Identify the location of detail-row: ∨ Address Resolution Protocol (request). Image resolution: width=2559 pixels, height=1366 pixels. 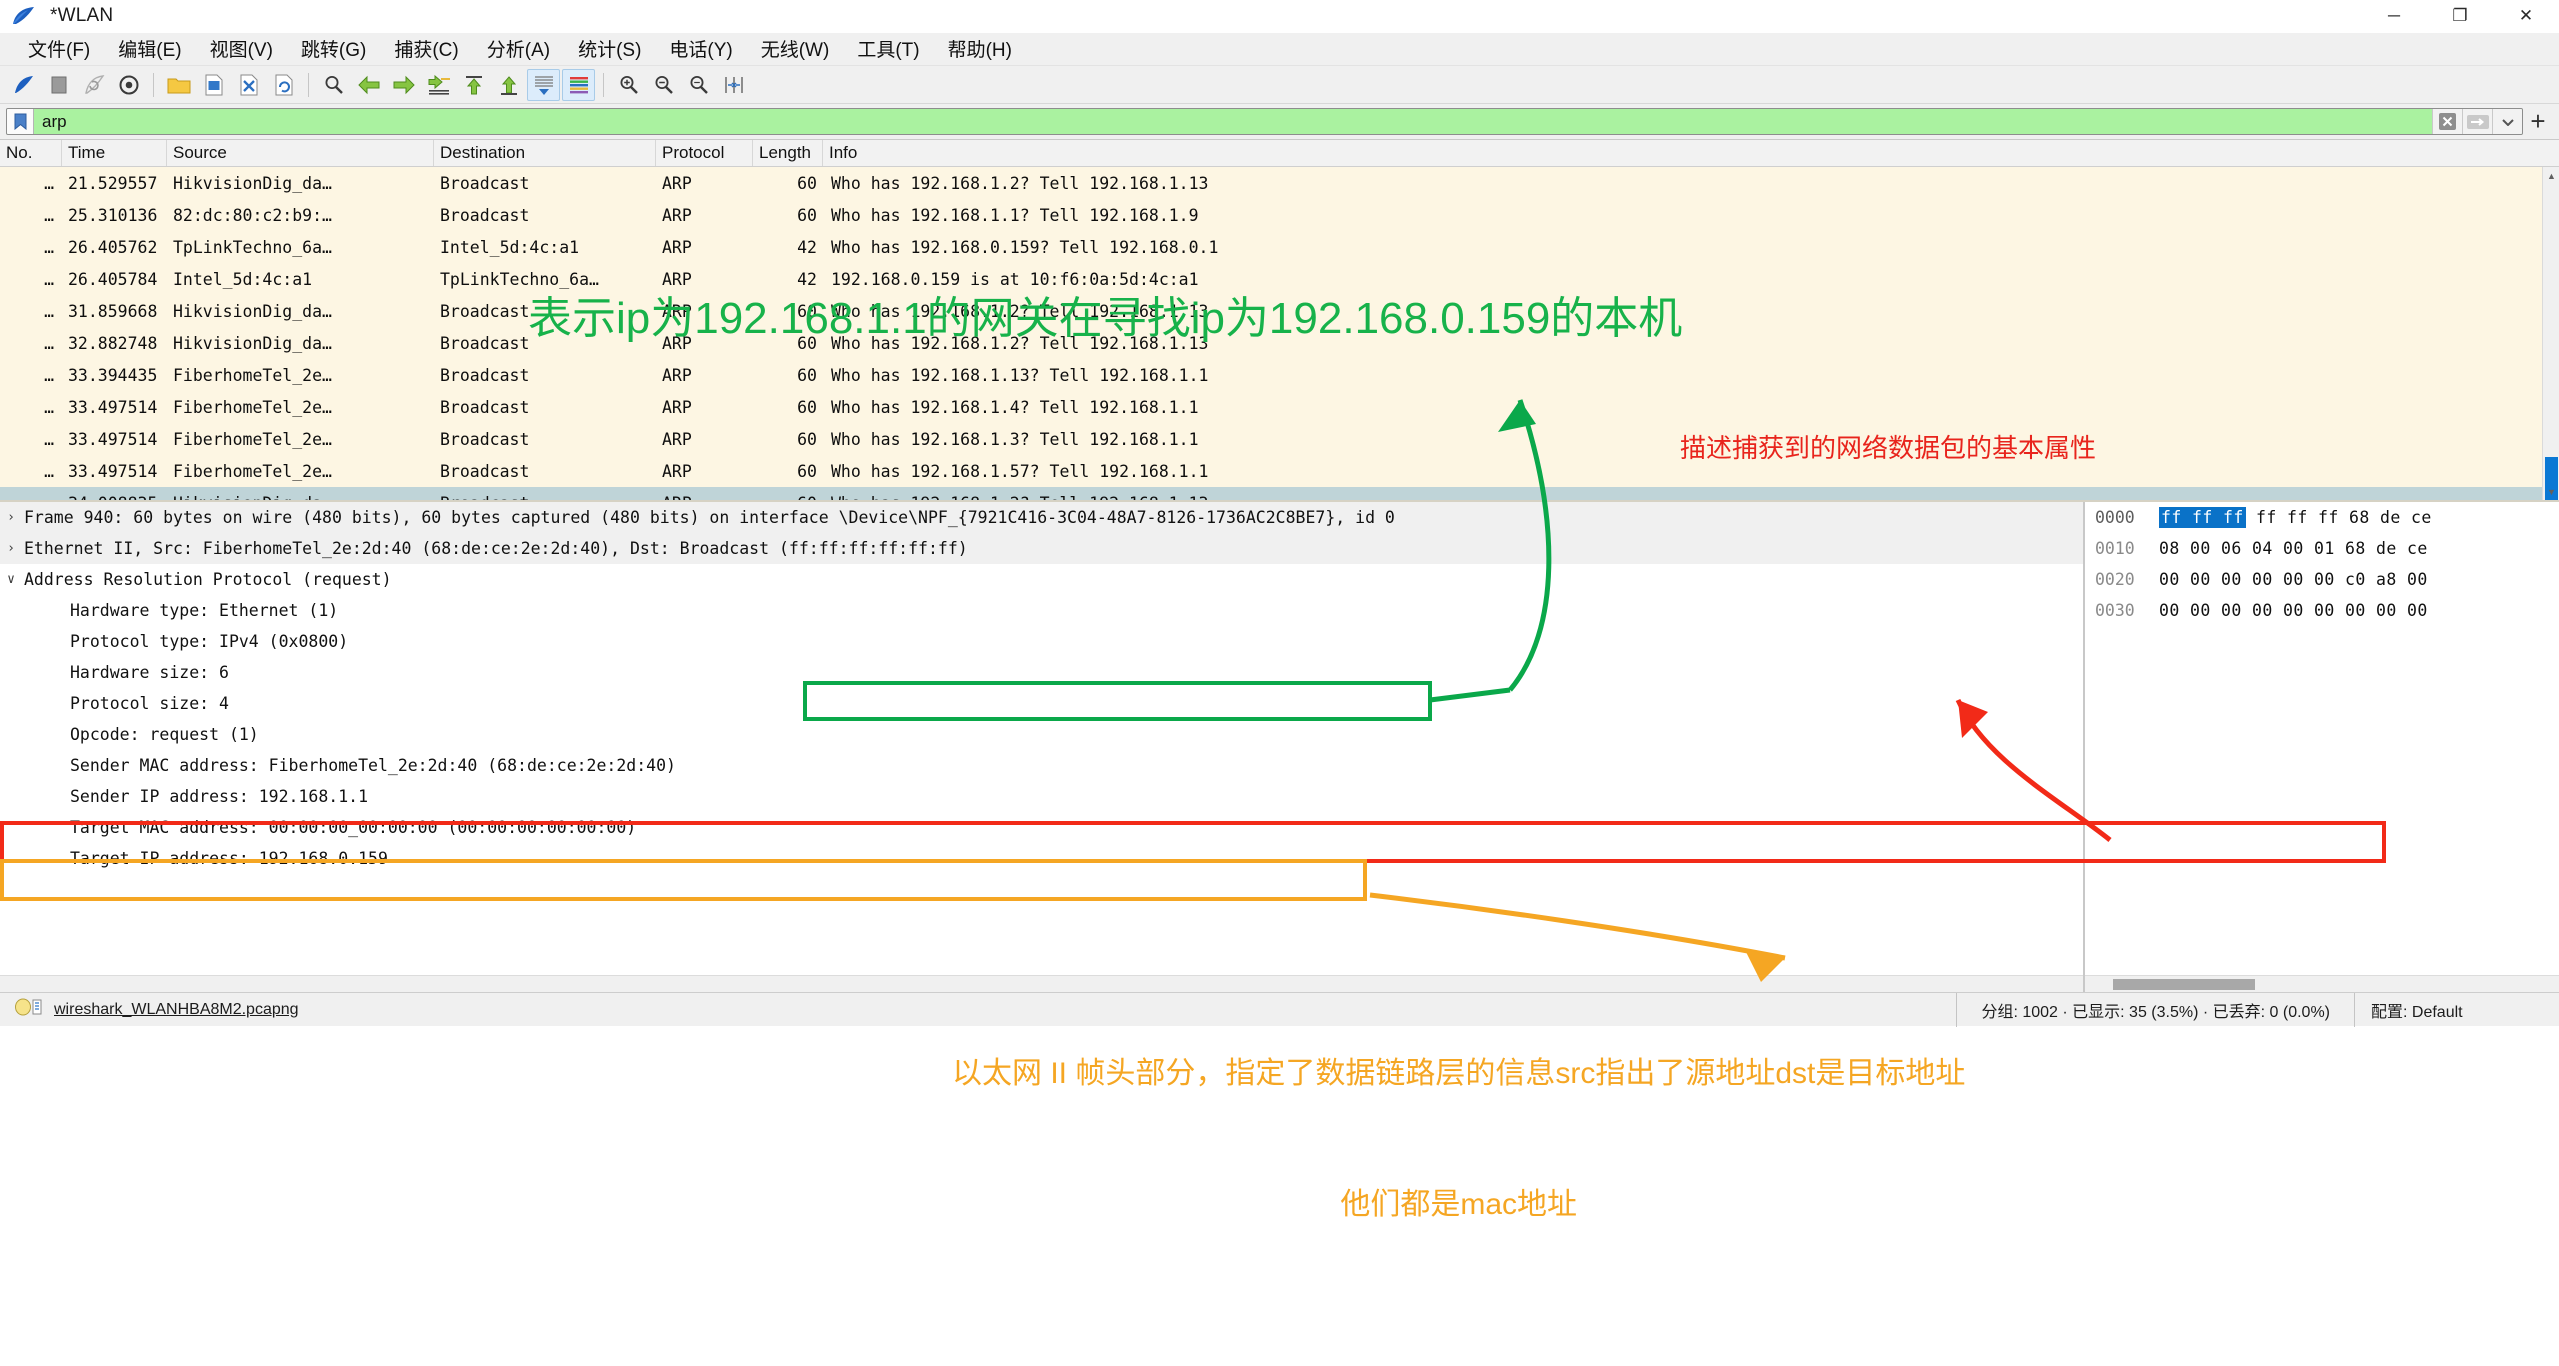
(1041, 579).